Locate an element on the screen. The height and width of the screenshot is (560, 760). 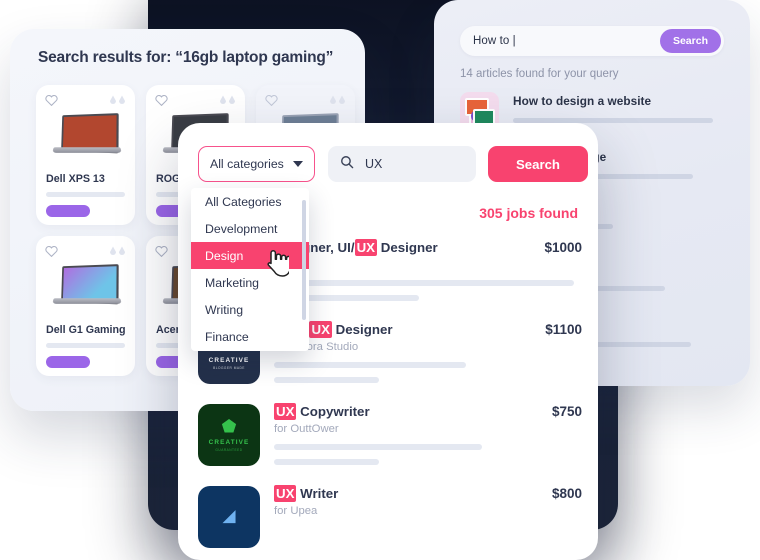
job-title-after: Copywriter is located at coordinates (333, 411).